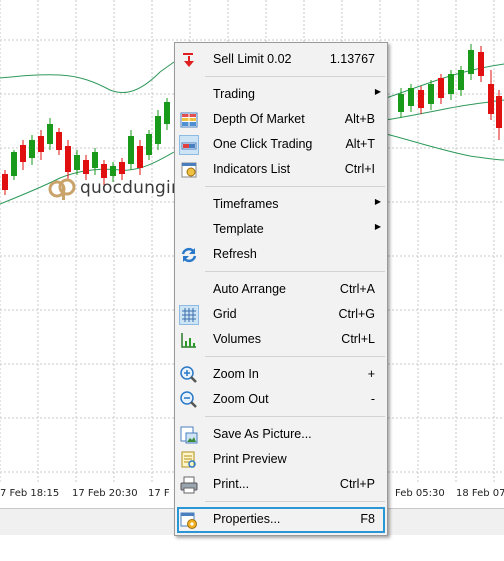  What do you see at coordinates (189, 460) in the screenshot?
I see `print-preview-icon` at bounding box center [189, 460].